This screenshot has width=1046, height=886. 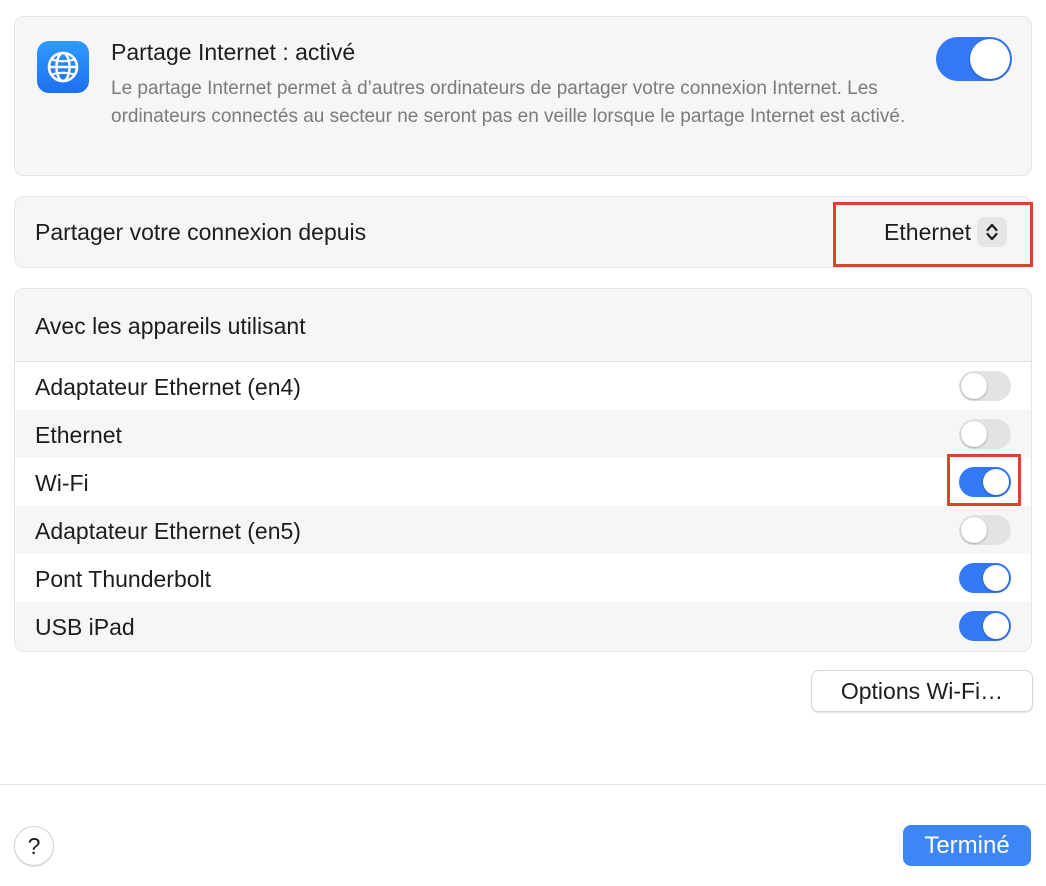 I want to click on chevron-up-down-icon, so click(x=992, y=232).